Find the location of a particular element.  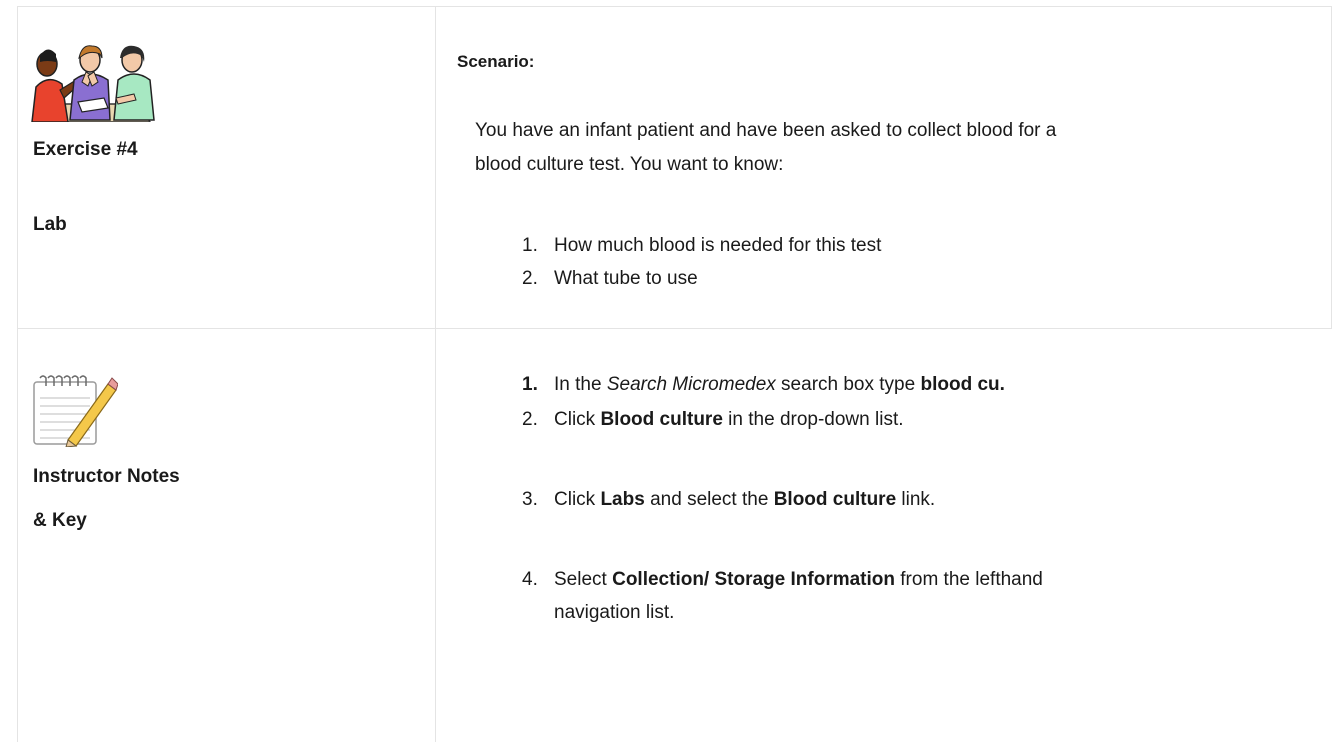

scenario-list-item: 1. How much blood is needed for this test is located at coordinates (701, 246).